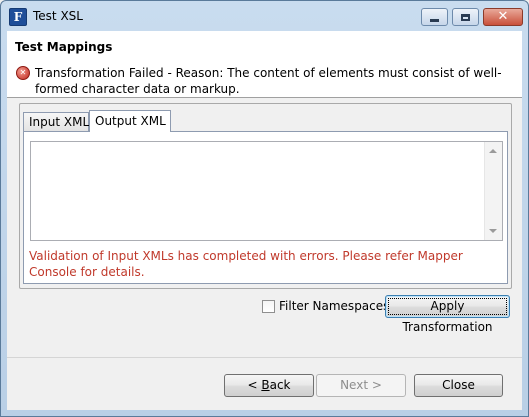  I want to click on close-button: Close, so click(458, 385).